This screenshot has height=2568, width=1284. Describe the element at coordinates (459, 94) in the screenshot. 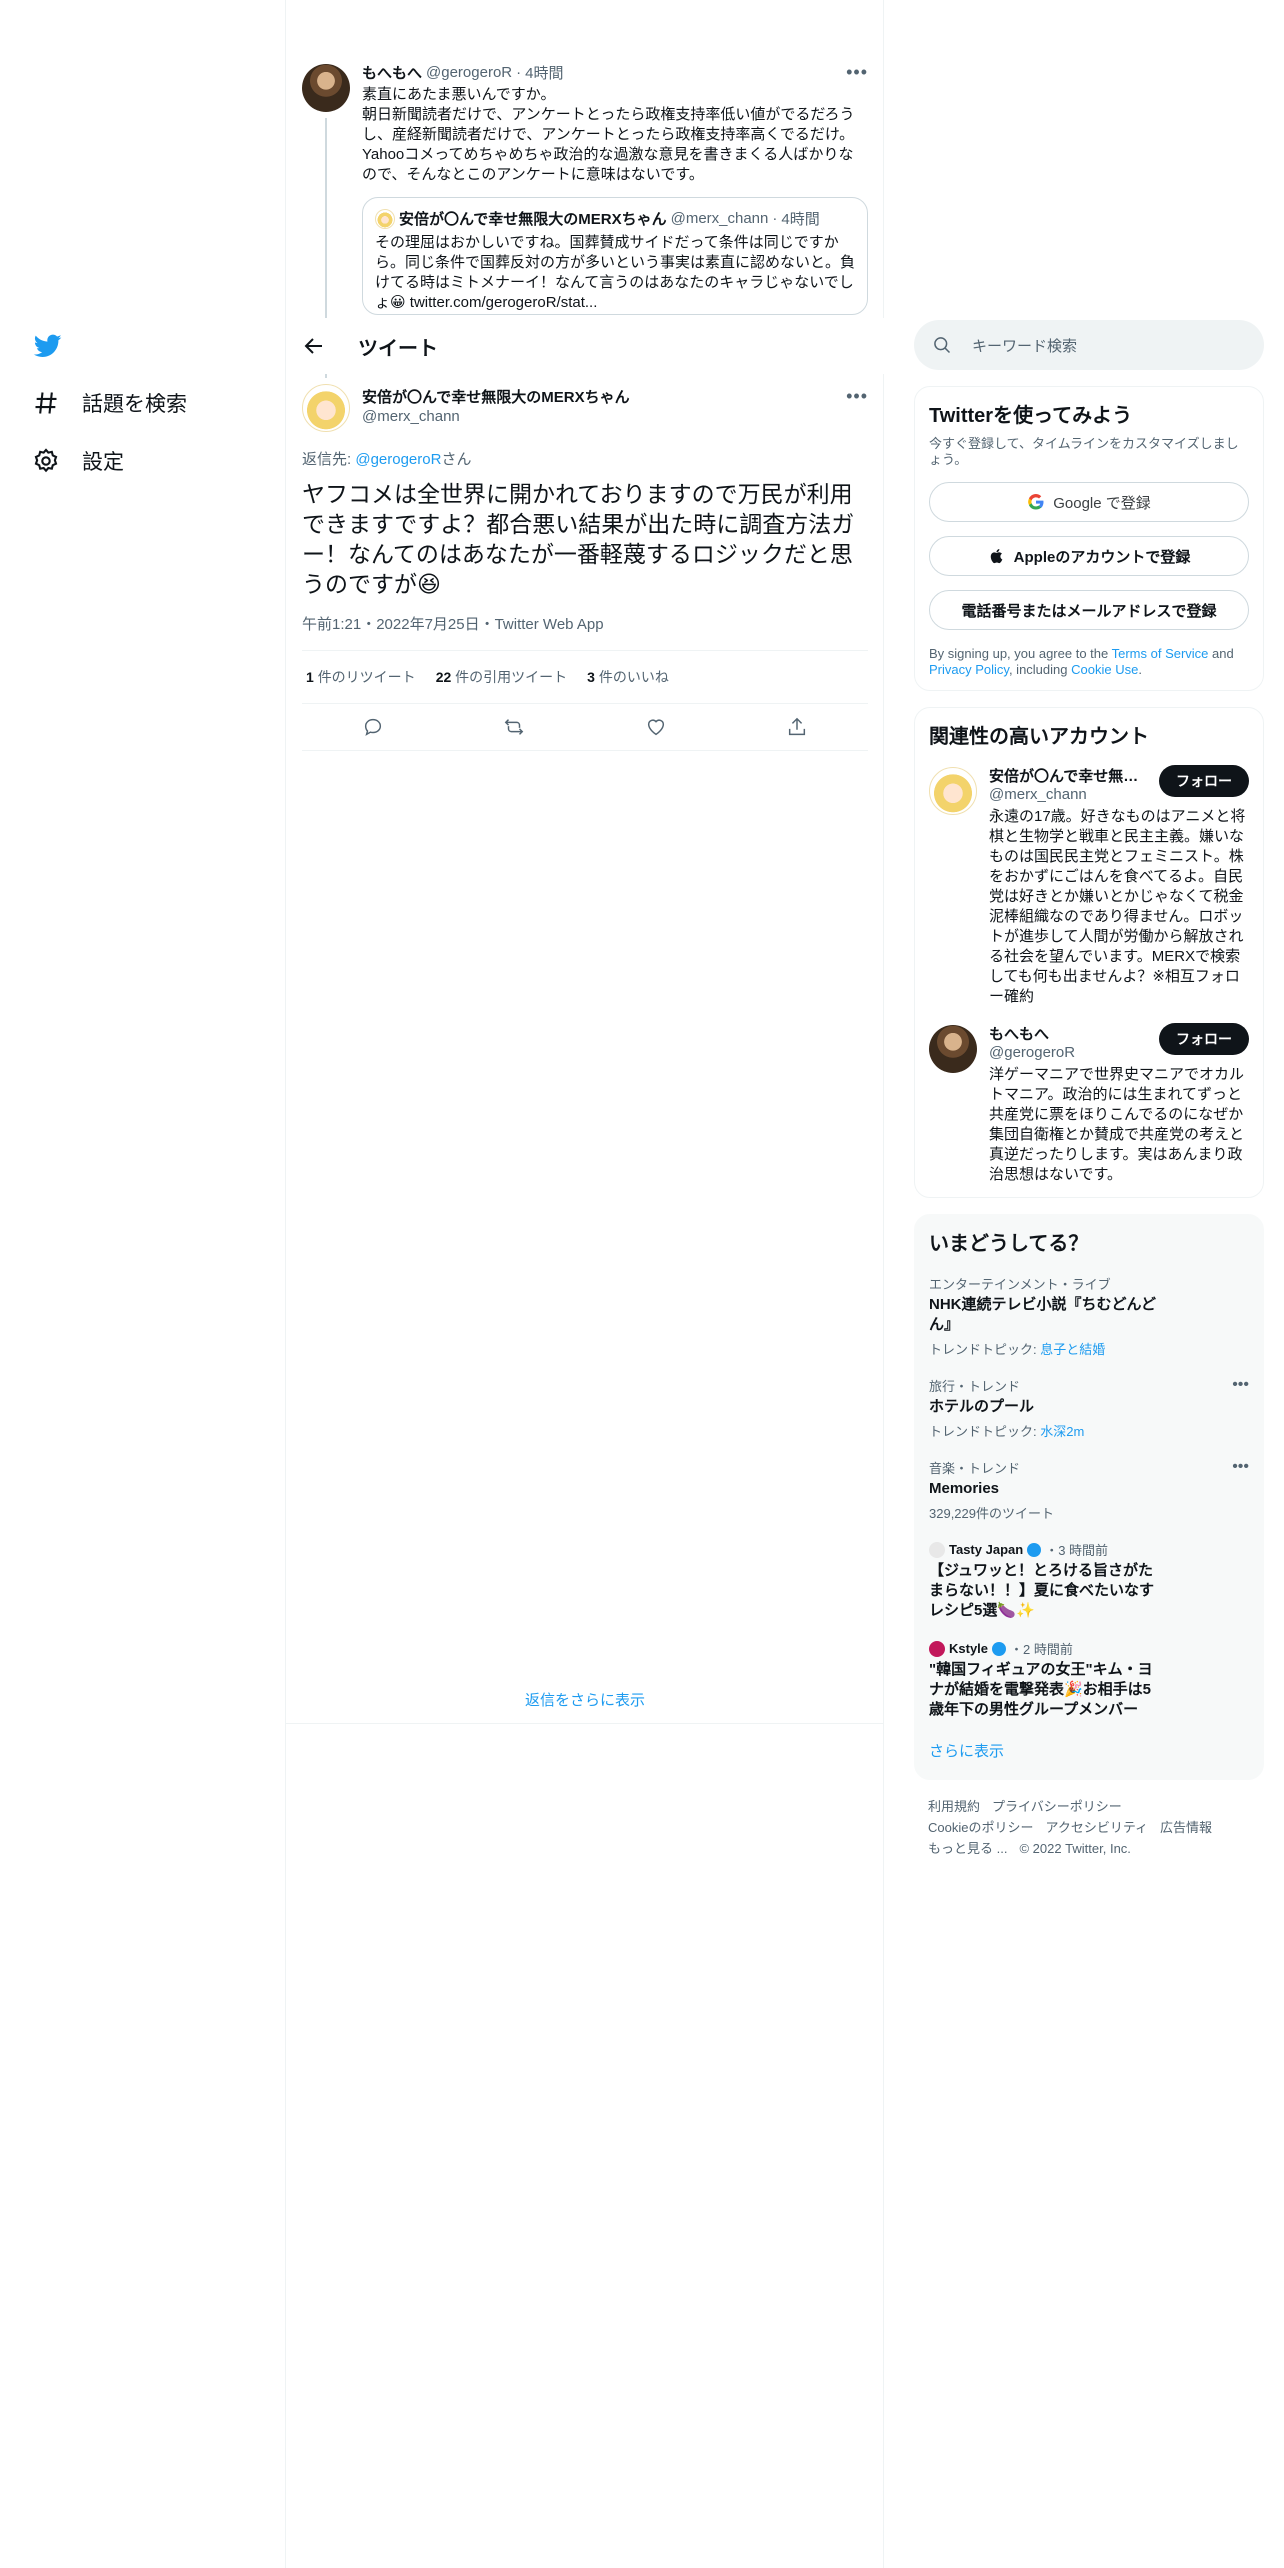

I see `tweet-text-line: 素直にあたま悪いんですか。` at that location.